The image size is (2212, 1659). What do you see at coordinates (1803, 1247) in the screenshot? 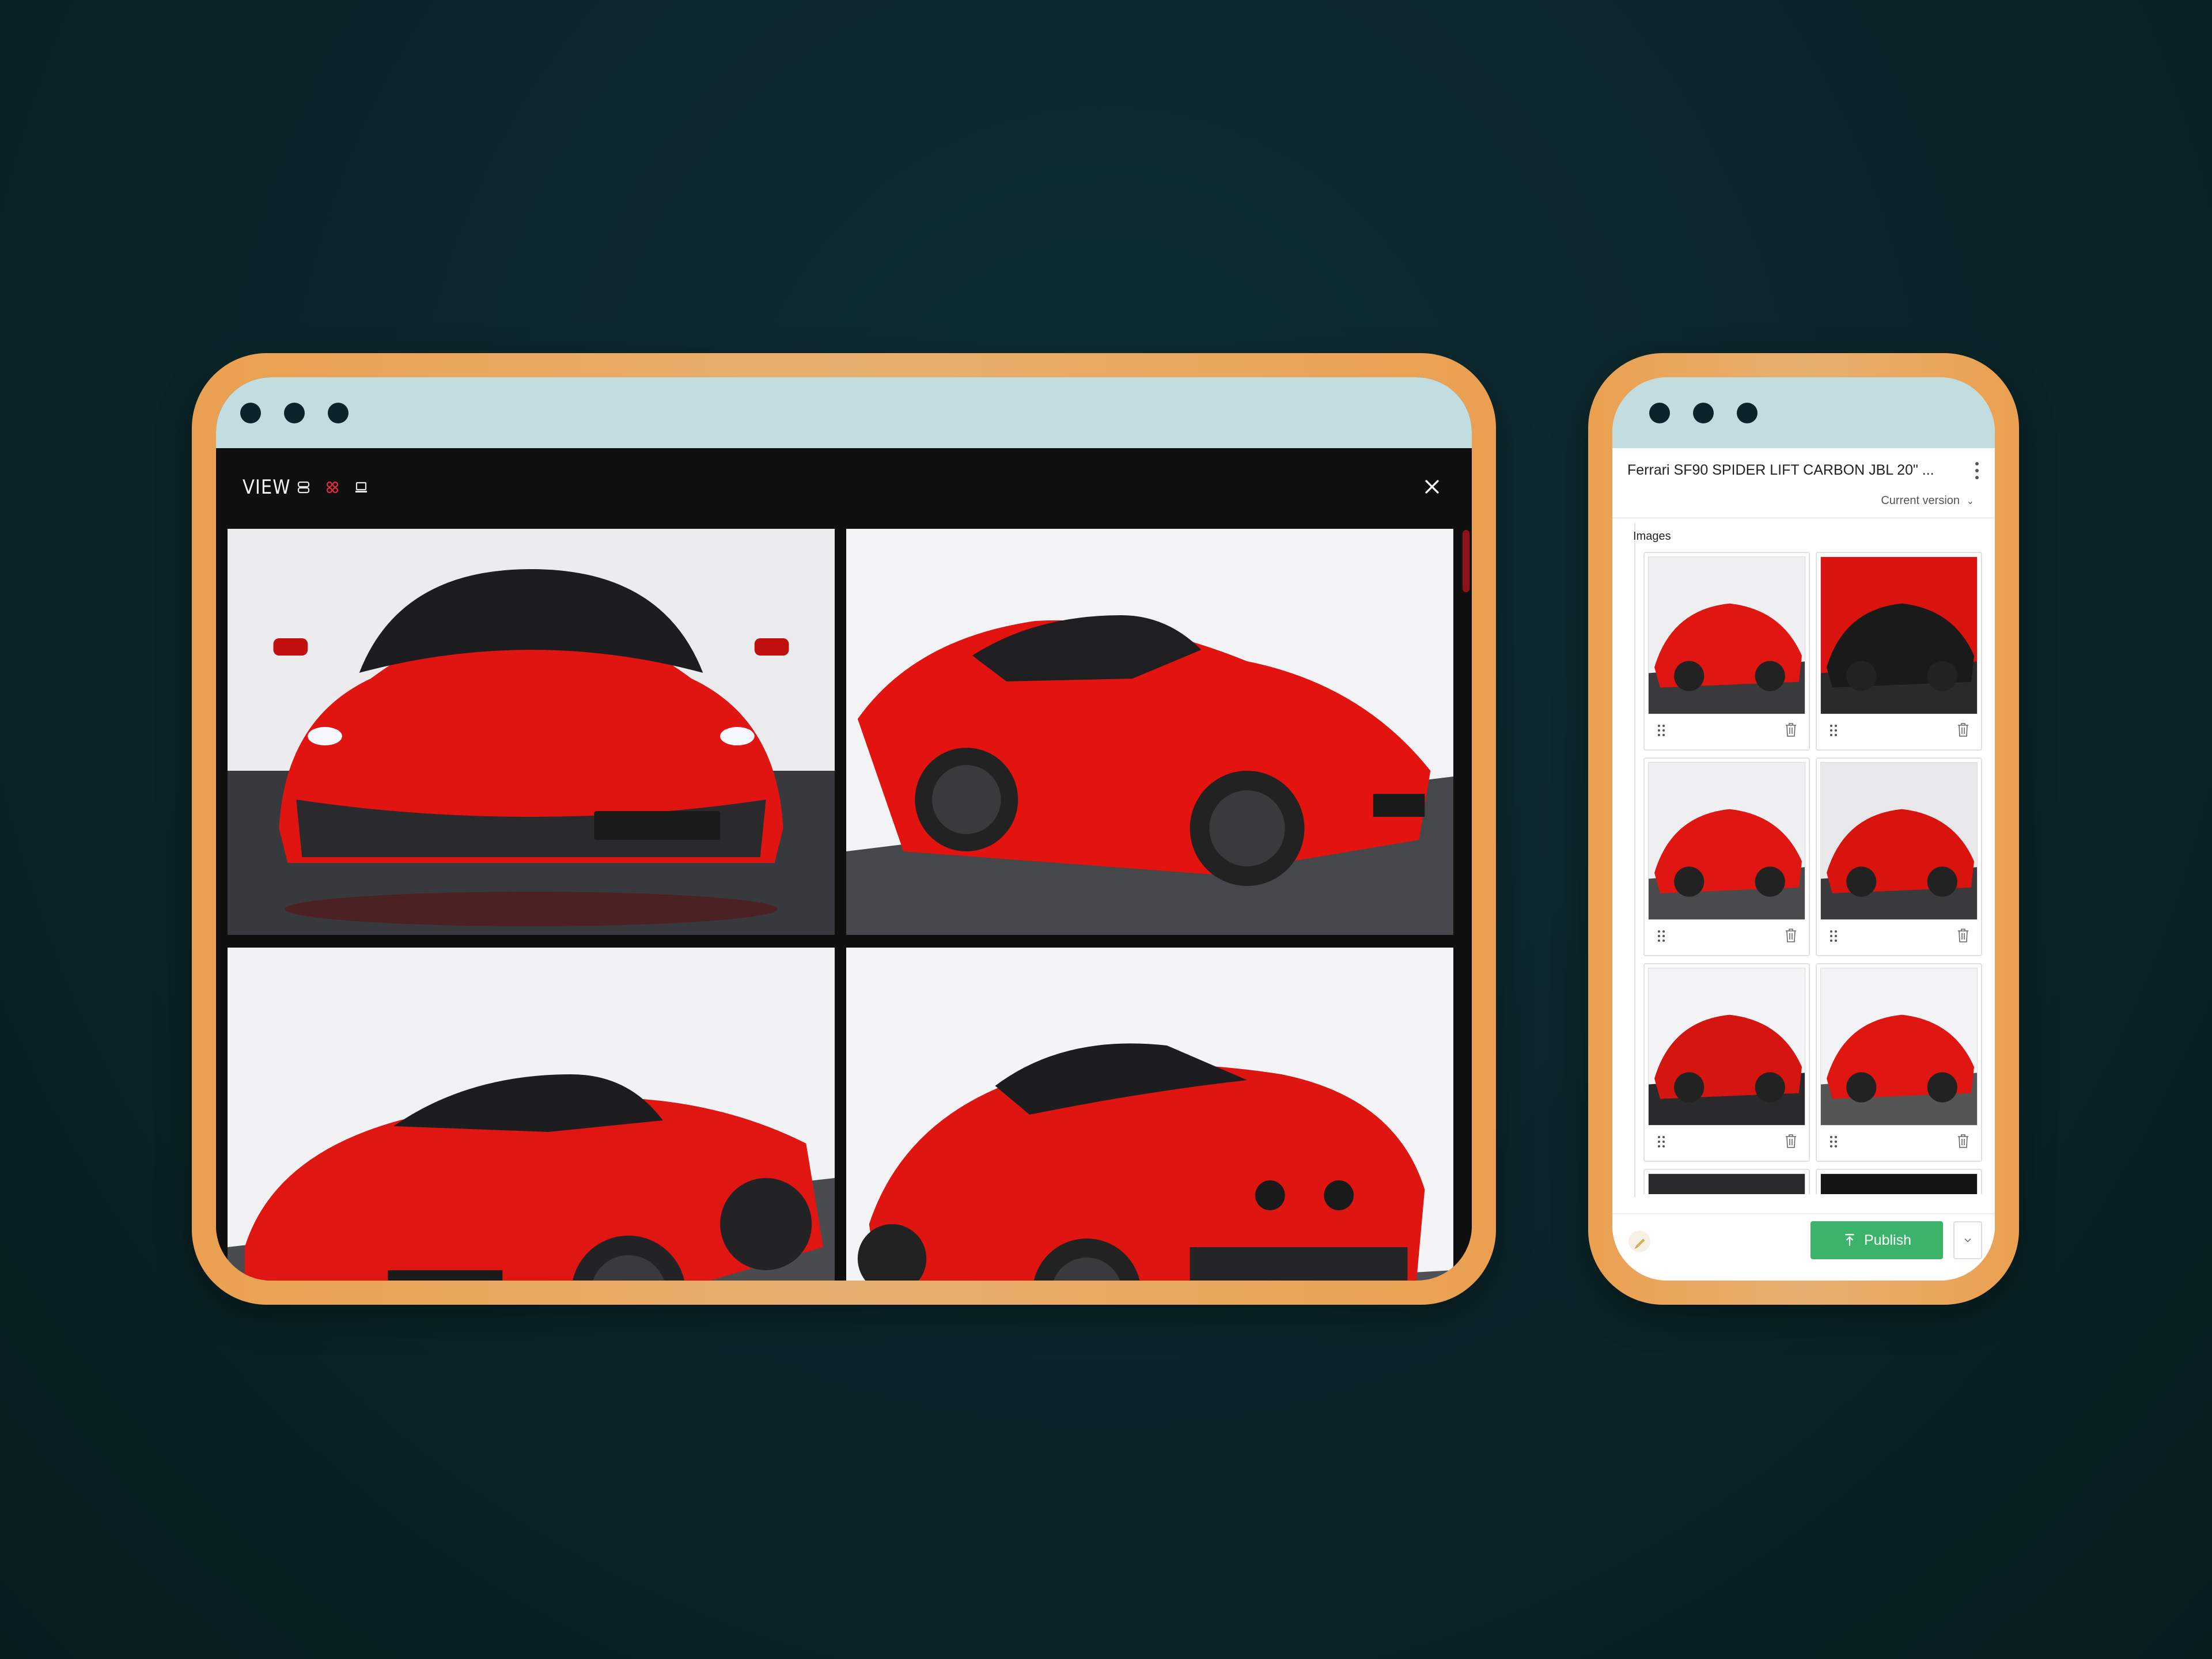
I see `editor-footer: Publish` at bounding box center [1803, 1247].